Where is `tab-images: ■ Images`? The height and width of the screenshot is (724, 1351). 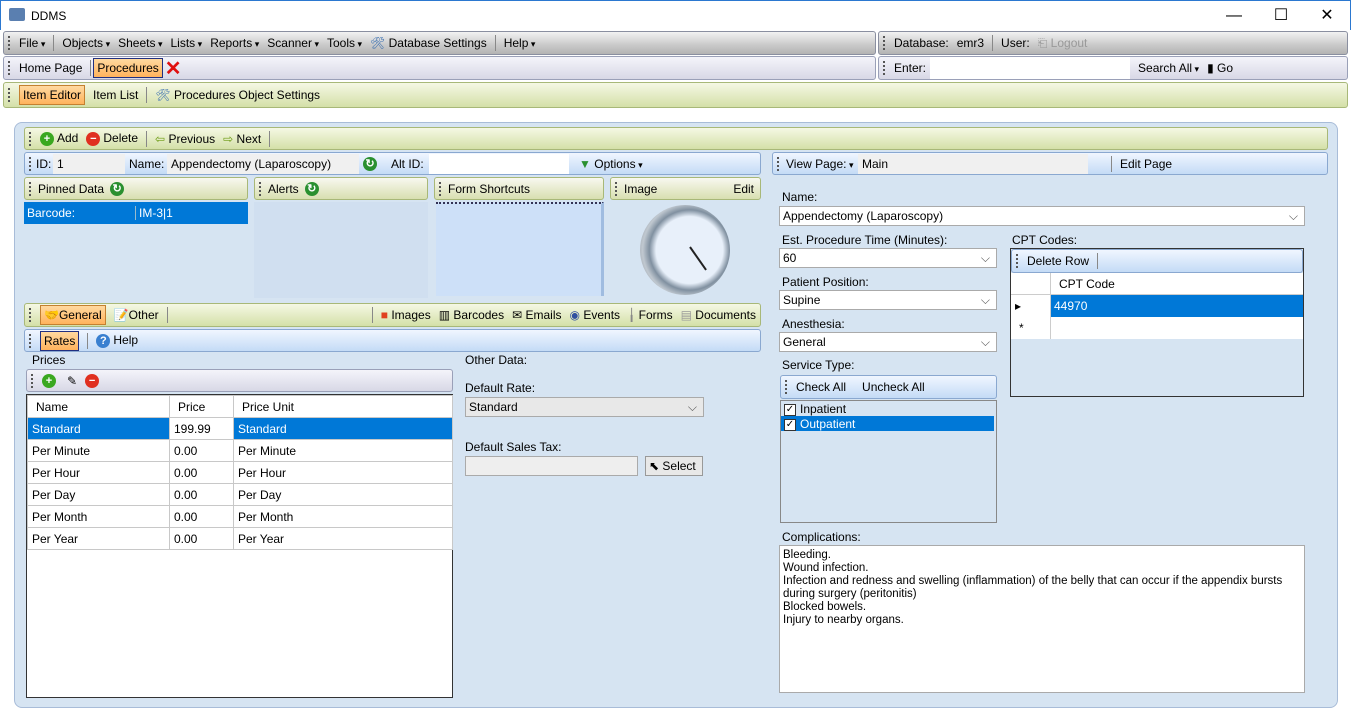
tab-images: ■ Images is located at coordinates (406, 315).